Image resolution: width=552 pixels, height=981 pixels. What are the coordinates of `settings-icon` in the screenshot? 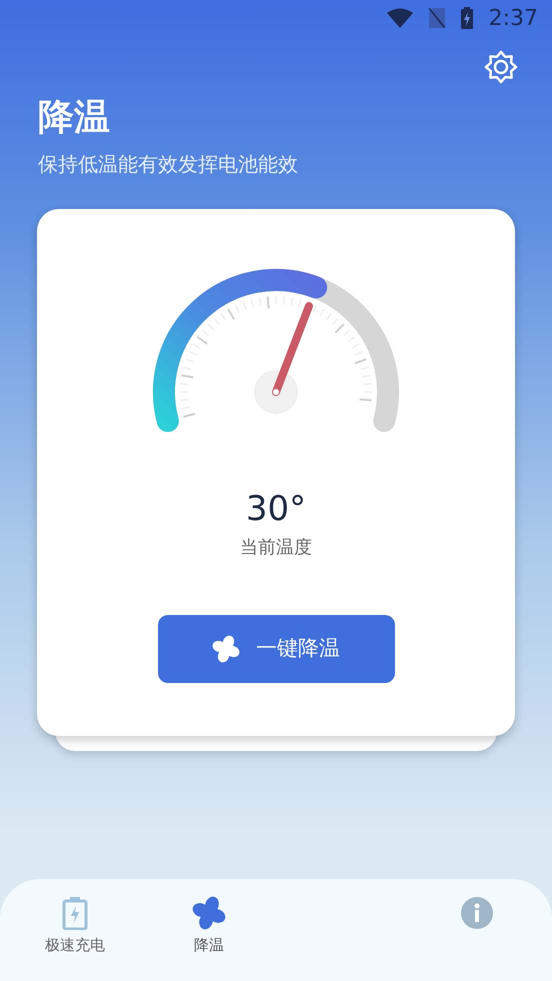 It's located at (501, 67).